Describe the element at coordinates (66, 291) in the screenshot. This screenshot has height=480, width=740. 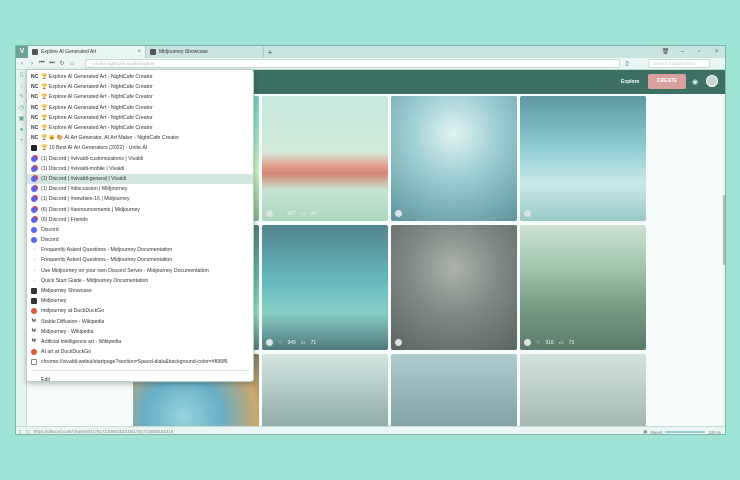
I see `menu-item-label: Midjourney Showcase` at that location.